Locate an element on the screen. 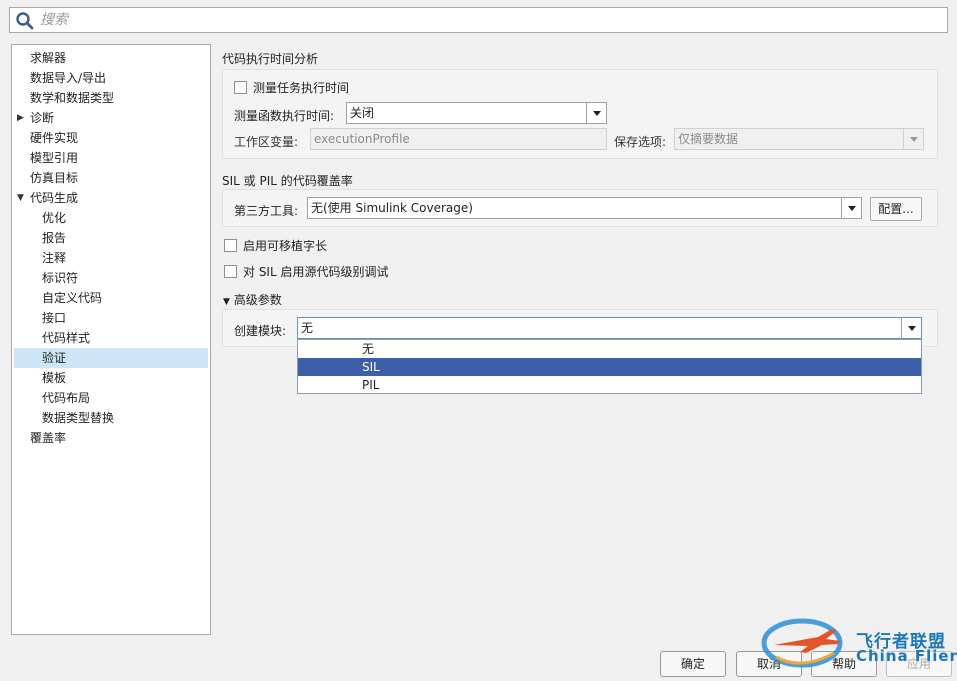 The height and width of the screenshot is (681, 957). search-bar is located at coordinates (478, 20).